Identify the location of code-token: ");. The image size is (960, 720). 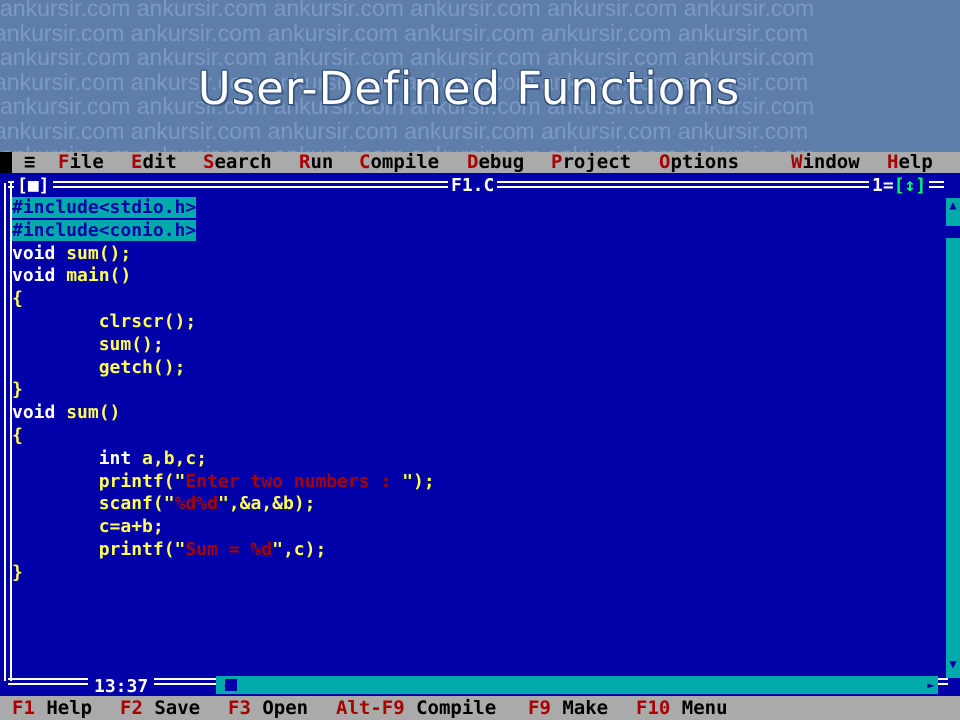
(418, 481).